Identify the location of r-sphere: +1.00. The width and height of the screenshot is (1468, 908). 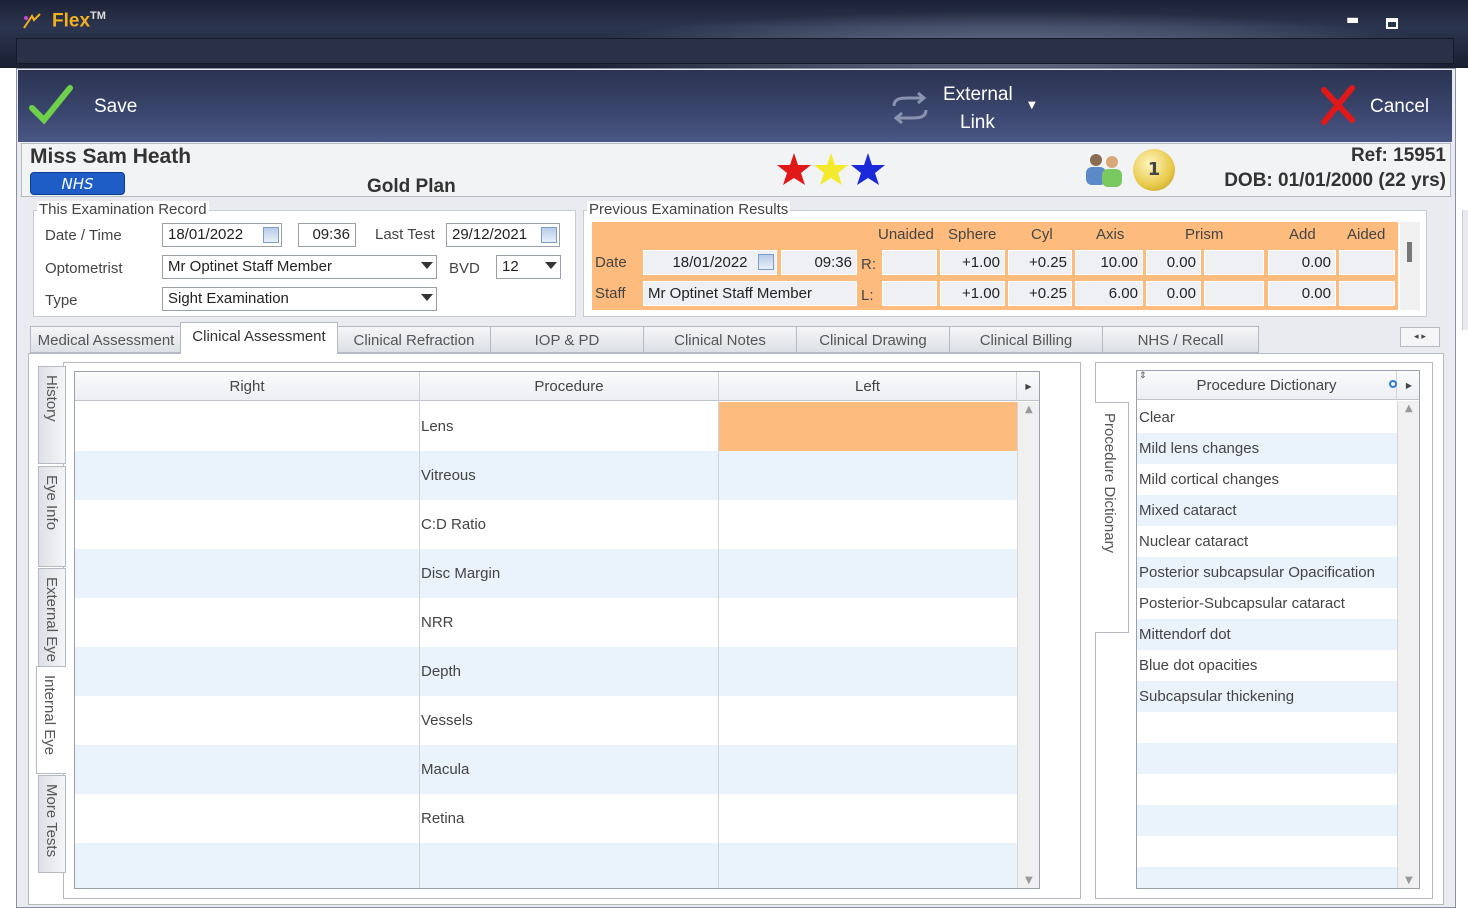
(972, 262).